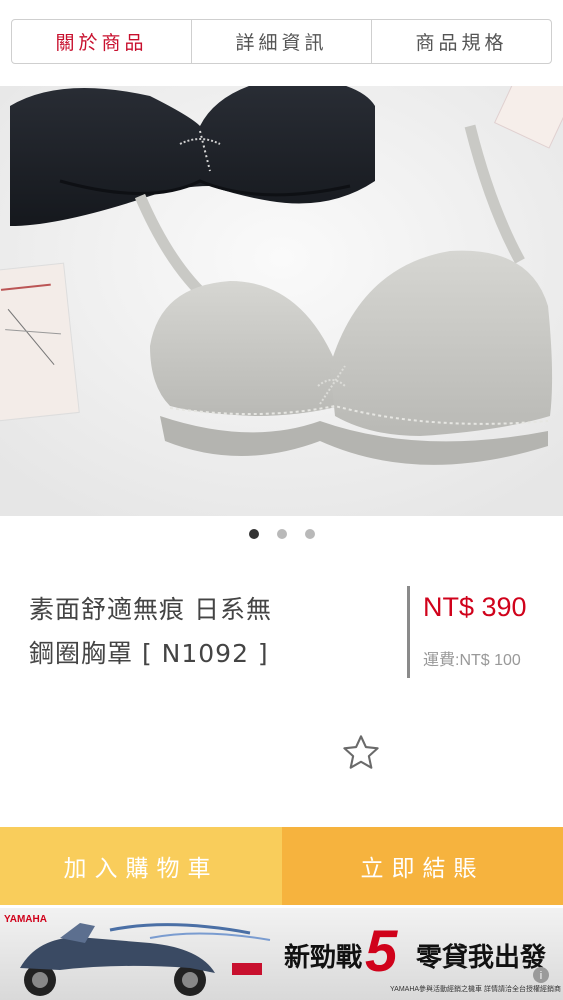 The height and width of the screenshot is (1000, 563). Describe the element at coordinates (475, 989) in the screenshot. I see `ad-fine-print: YAMAHA參與活動經銷之機車 詳情請洽全台授權經銷商` at that location.